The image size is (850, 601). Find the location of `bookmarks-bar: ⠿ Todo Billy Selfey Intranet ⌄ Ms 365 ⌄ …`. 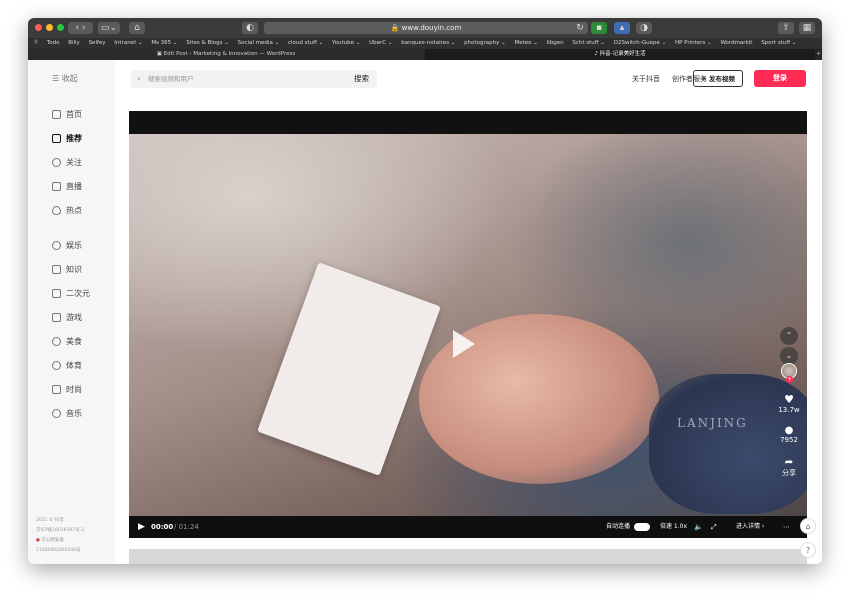

bookmarks-bar: ⠿ Todo Billy Selfey Intranet ⌄ Ms 365 ⌄ … is located at coordinates (425, 43).